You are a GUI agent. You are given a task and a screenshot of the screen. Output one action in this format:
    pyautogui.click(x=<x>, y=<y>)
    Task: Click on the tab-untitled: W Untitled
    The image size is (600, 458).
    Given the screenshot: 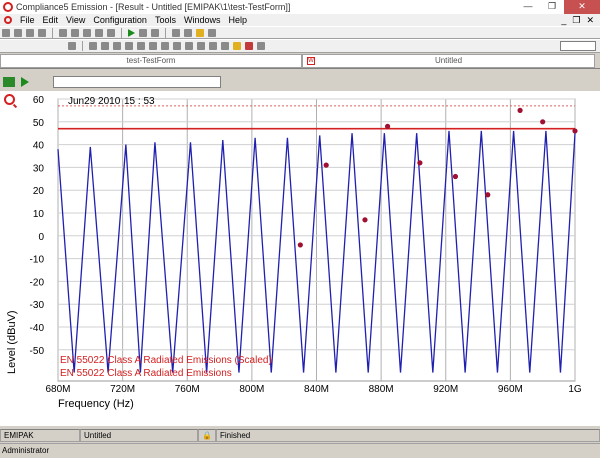 What is the action you would take?
    pyautogui.click(x=448, y=61)
    